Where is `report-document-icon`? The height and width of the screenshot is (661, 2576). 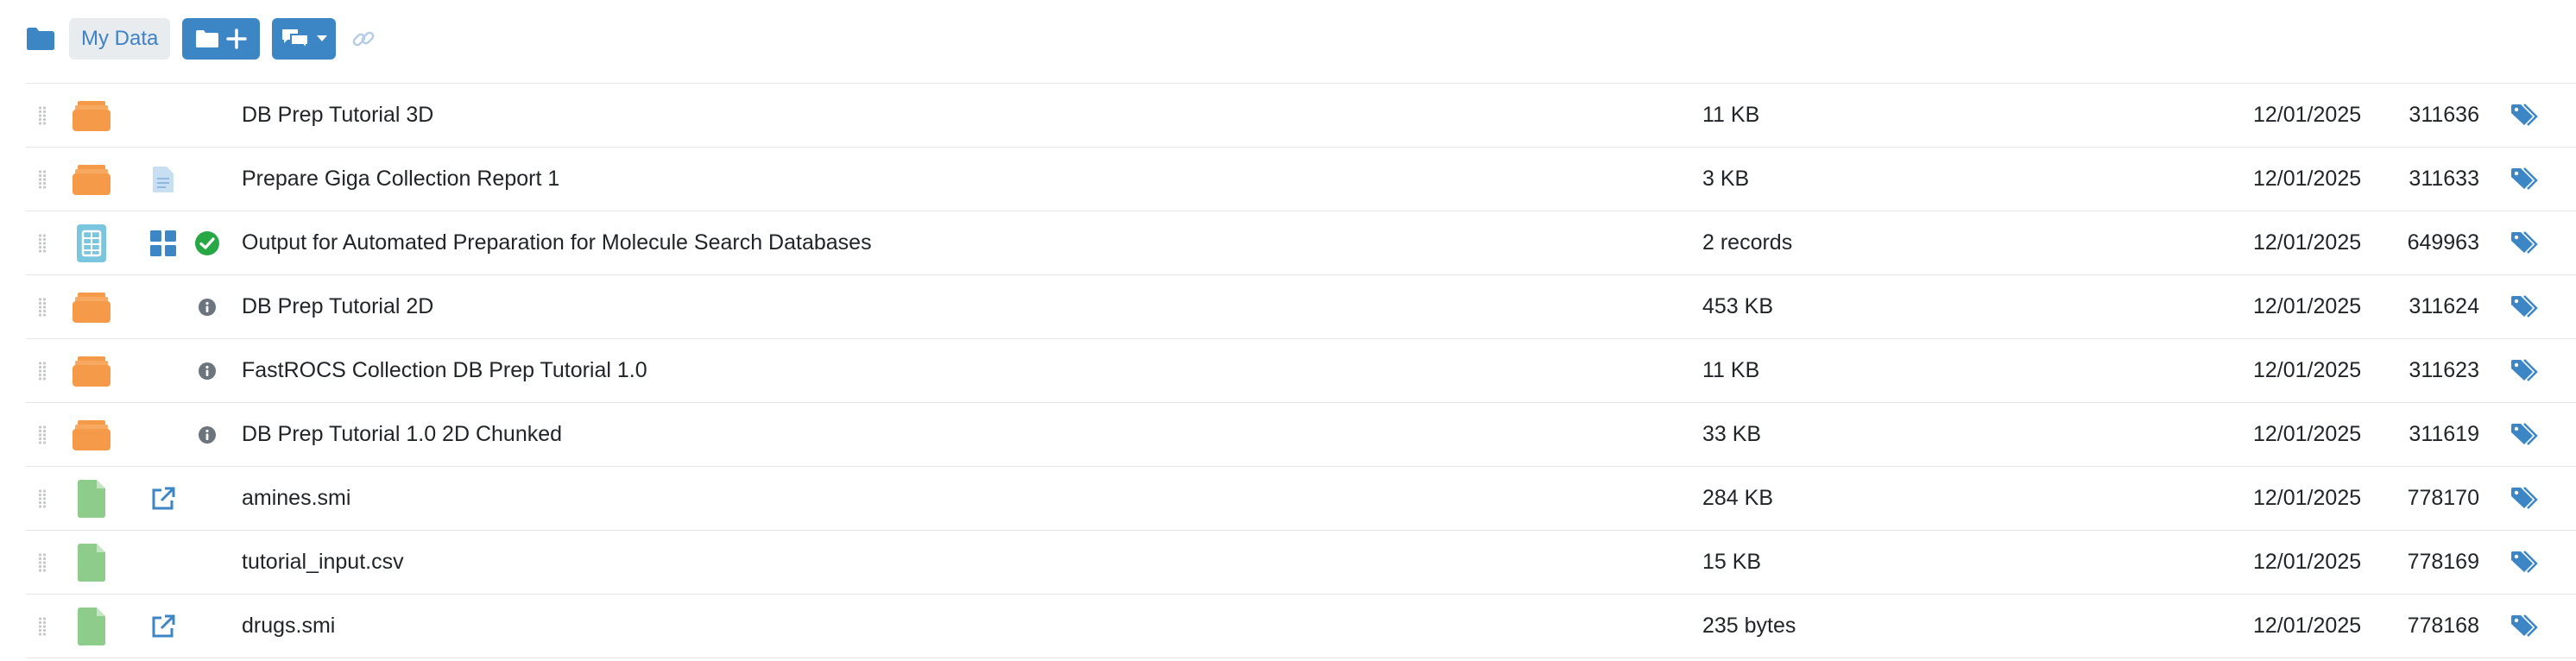 report-document-icon is located at coordinates (163, 180).